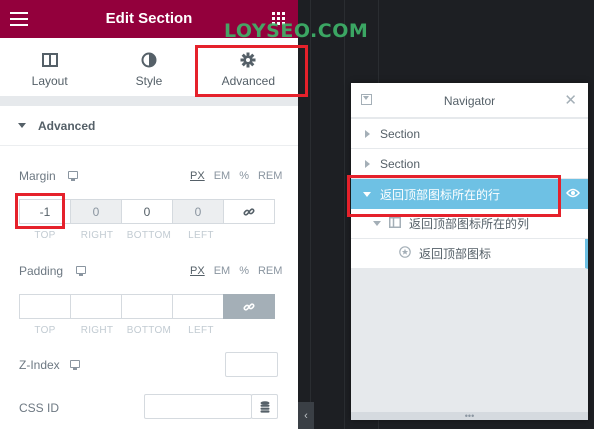  I want to click on nav-item-column: 返回顶部图标所在的列, so click(469, 224).